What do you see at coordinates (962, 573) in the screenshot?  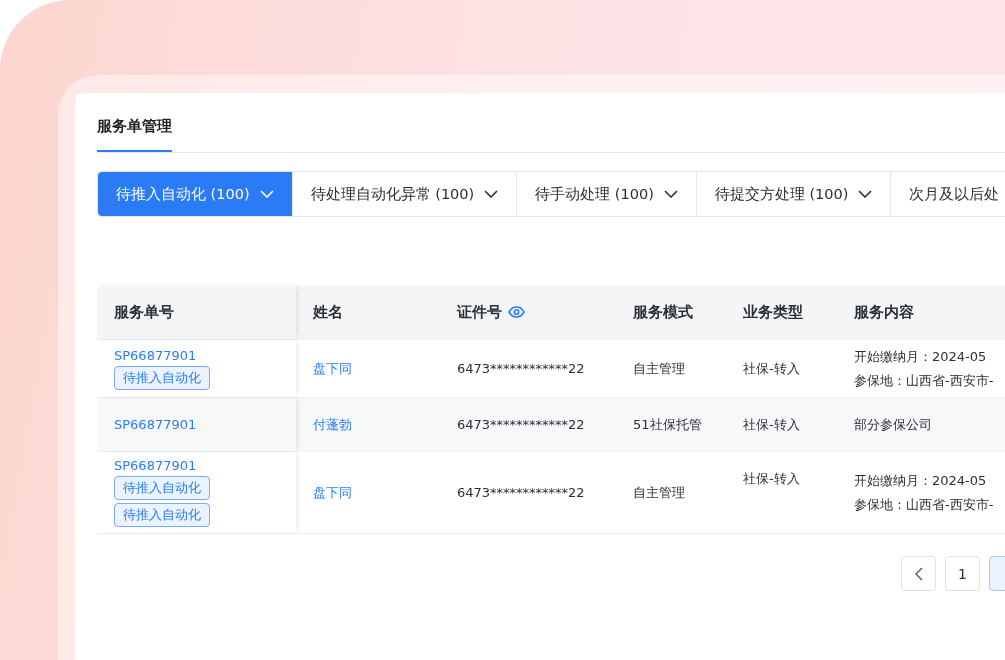 I see `page-button: 1` at bounding box center [962, 573].